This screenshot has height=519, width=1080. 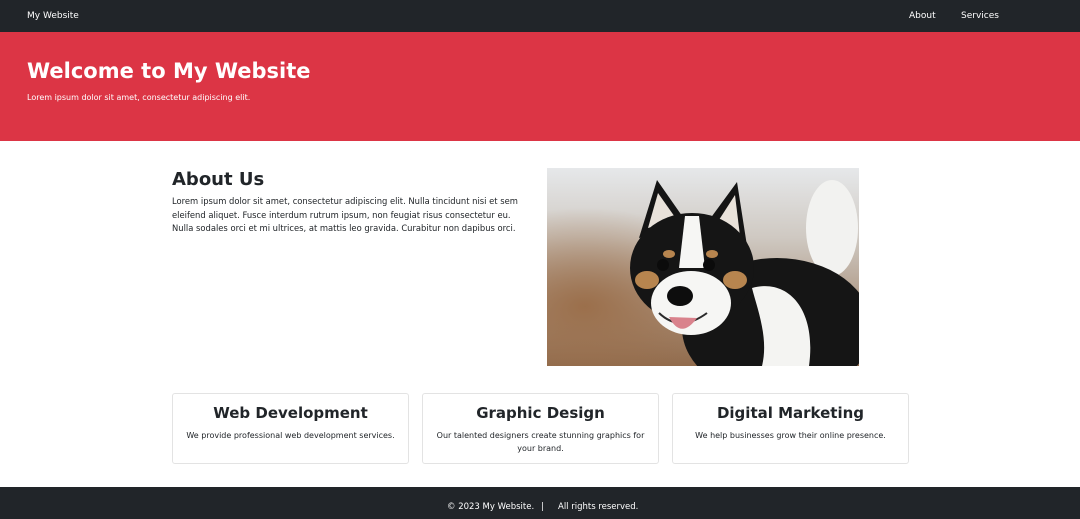 What do you see at coordinates (922, 16) in the screenshot?
I see `nav-link-about: About` at bounding box center [922, 16].